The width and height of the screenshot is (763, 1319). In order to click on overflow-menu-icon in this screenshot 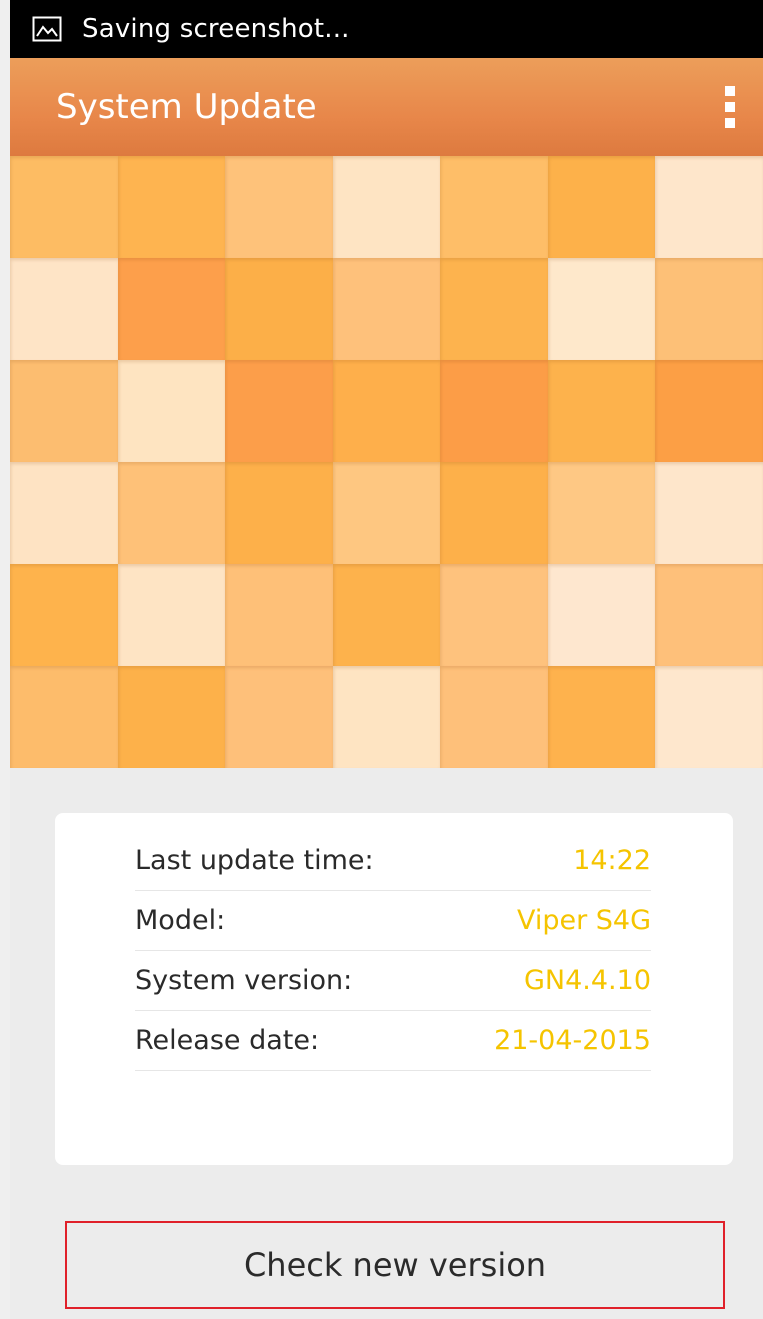, I will do `click(730, 107)`.